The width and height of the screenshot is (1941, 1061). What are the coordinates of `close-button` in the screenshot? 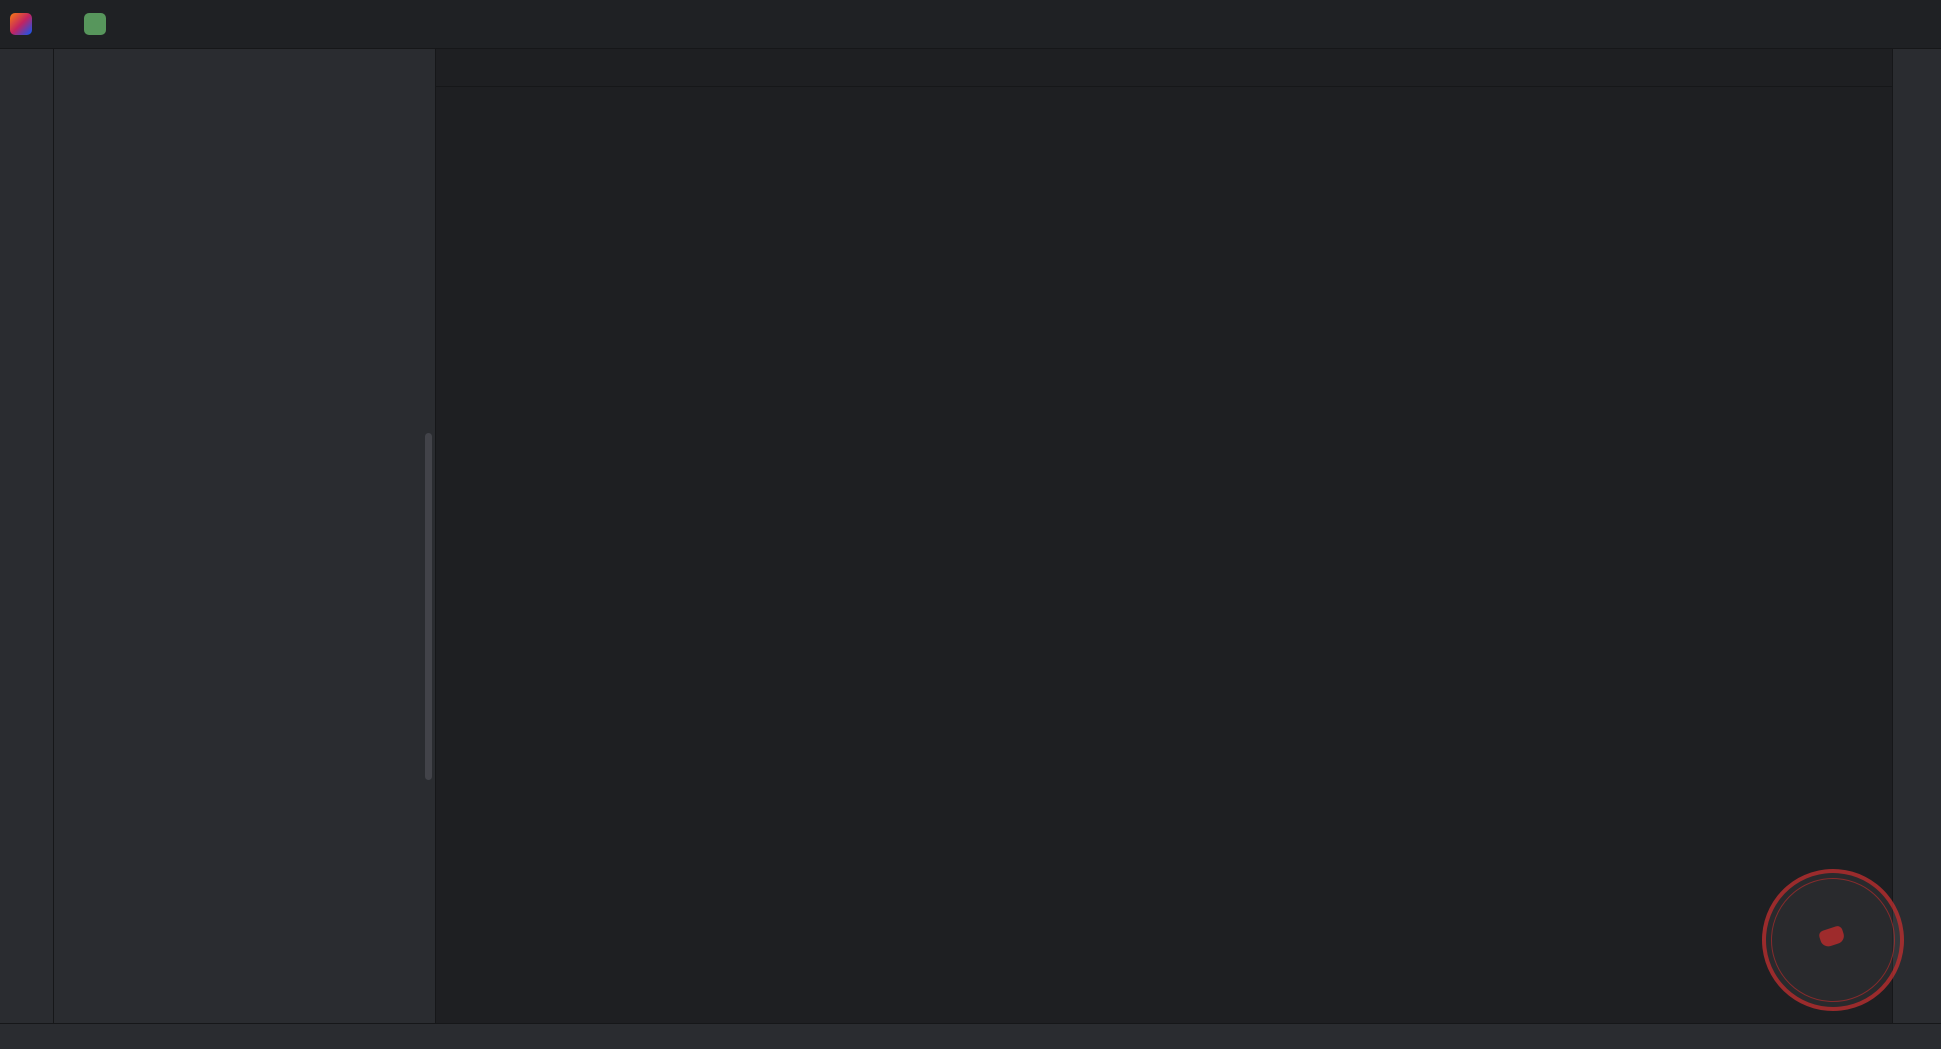 It's located at (1918, 24).